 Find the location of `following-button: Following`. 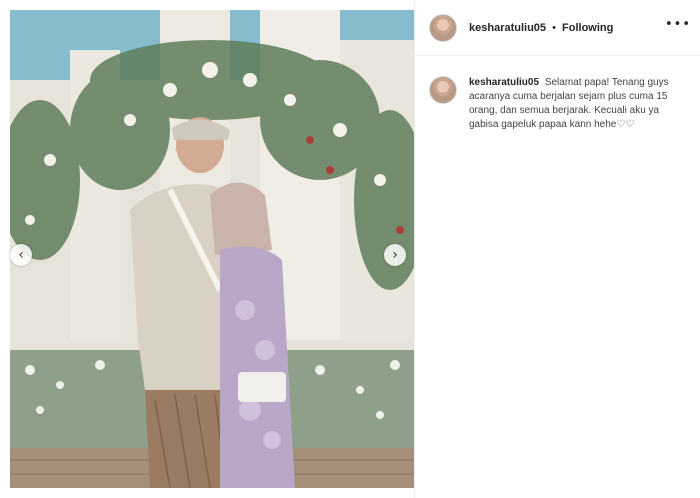

following-button: Following is located at coordinates (587, 28).